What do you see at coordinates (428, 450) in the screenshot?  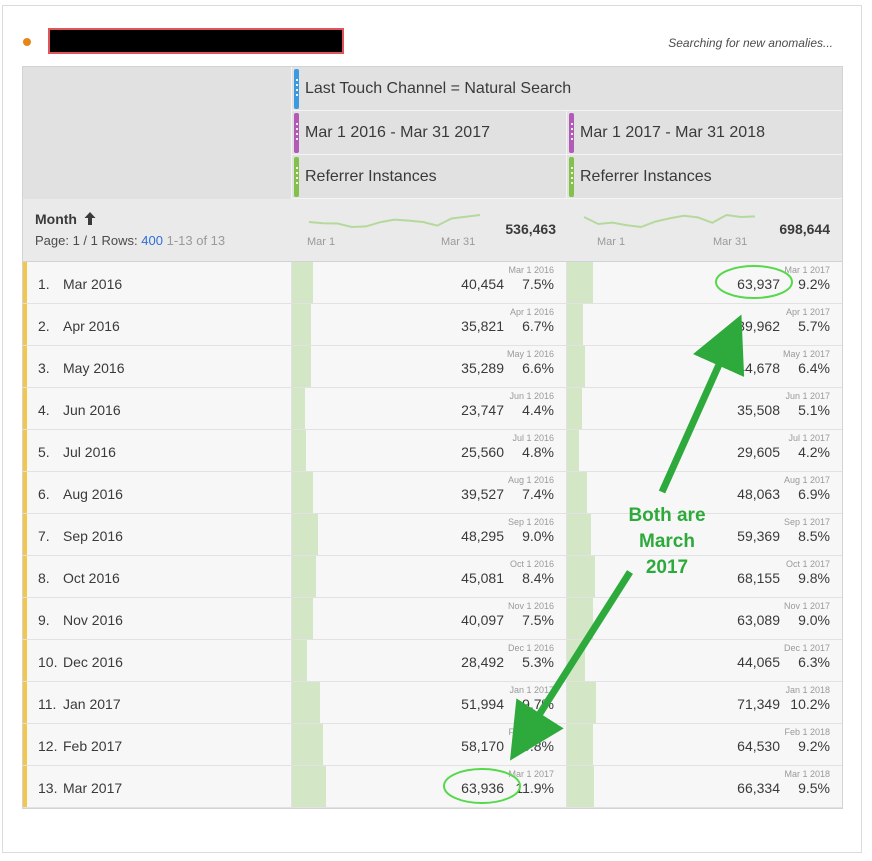 I see `metric-cell: Jul 1 2016 25,560 4.8%` at bounding box center [428, 450].